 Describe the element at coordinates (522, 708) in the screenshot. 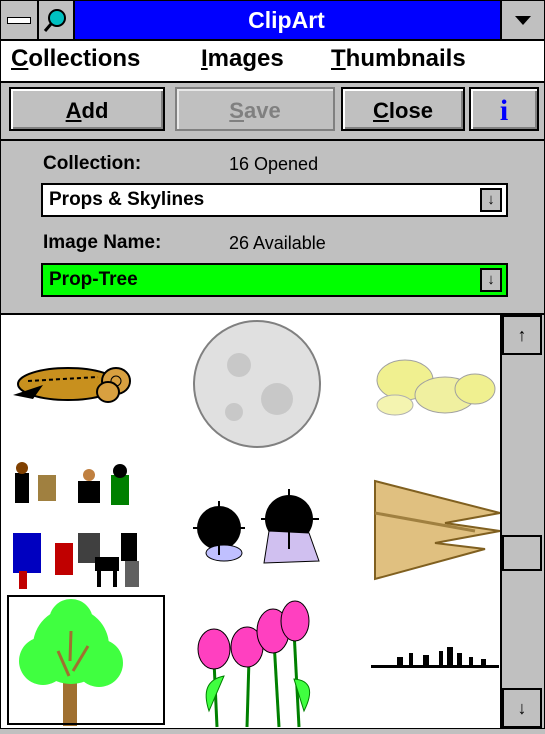

I see `scroll-down-button: ↓` at that location.